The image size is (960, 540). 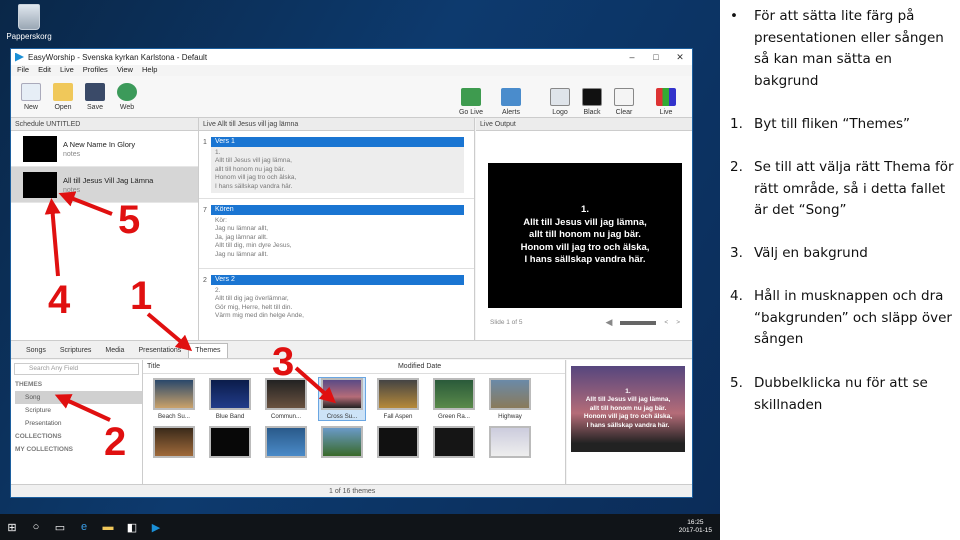 What do you see at coordinates (95, 91) in the screenshot?
I see `save-icon` at bounding box center [95, 91].